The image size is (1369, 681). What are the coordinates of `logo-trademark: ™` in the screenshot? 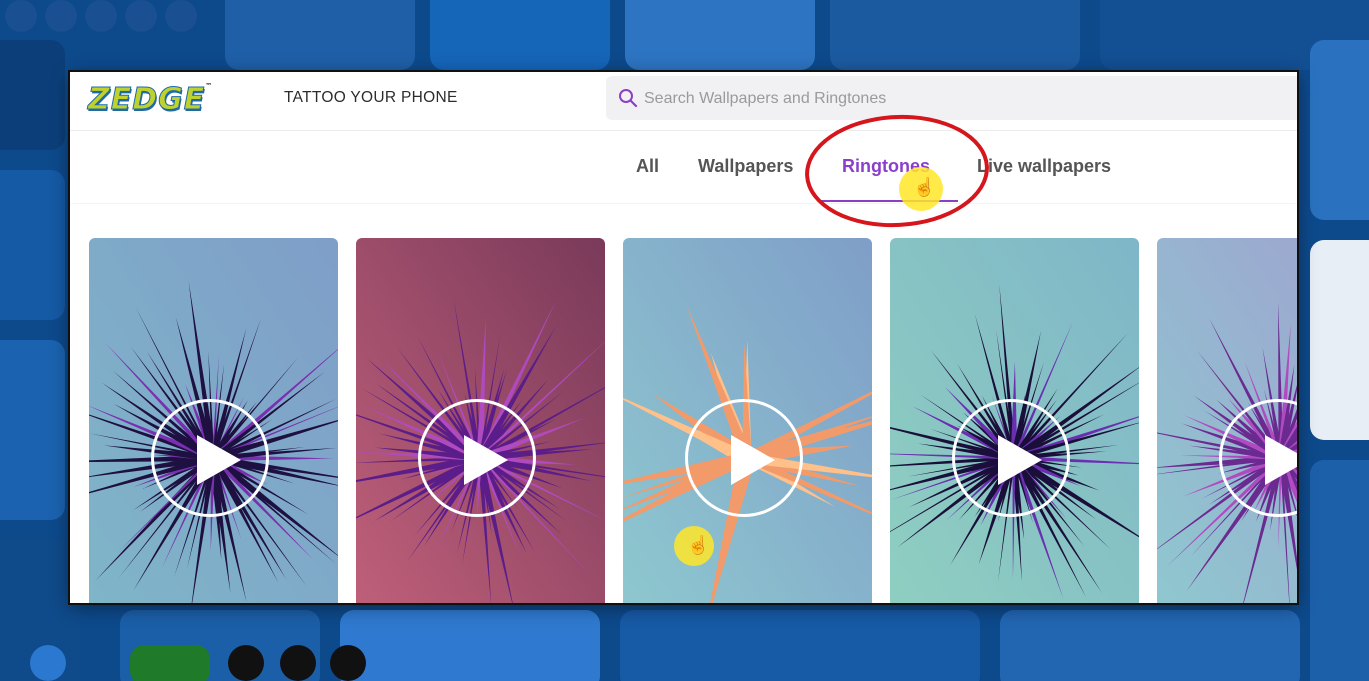 It's located at (209, 86).